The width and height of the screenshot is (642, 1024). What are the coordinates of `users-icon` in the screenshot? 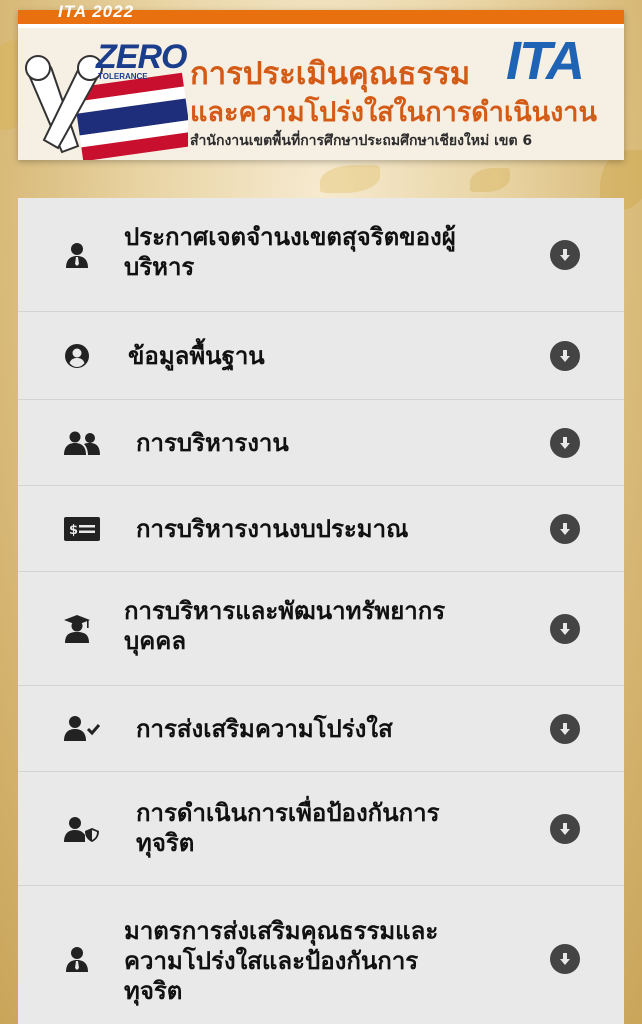 It's located at (82, 443).